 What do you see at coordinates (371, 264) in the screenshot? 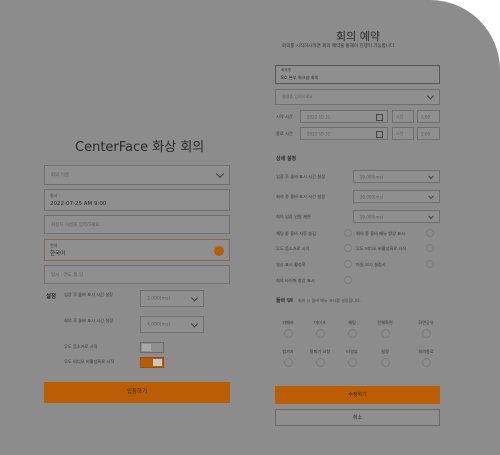
I see `option-label: 마일 보기 설정시` at bounding box center [371, 264].